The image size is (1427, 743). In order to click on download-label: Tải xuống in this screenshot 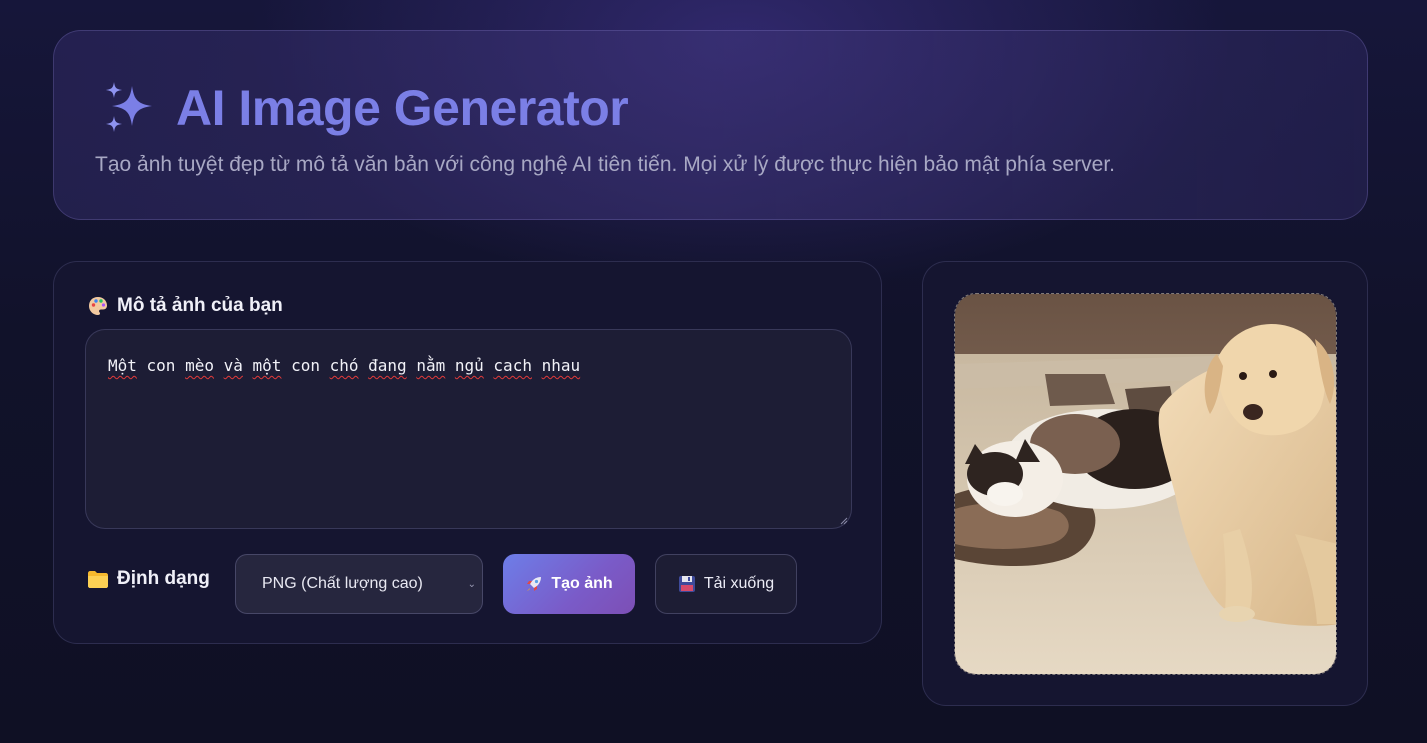, I will do `click(739, 583)`.